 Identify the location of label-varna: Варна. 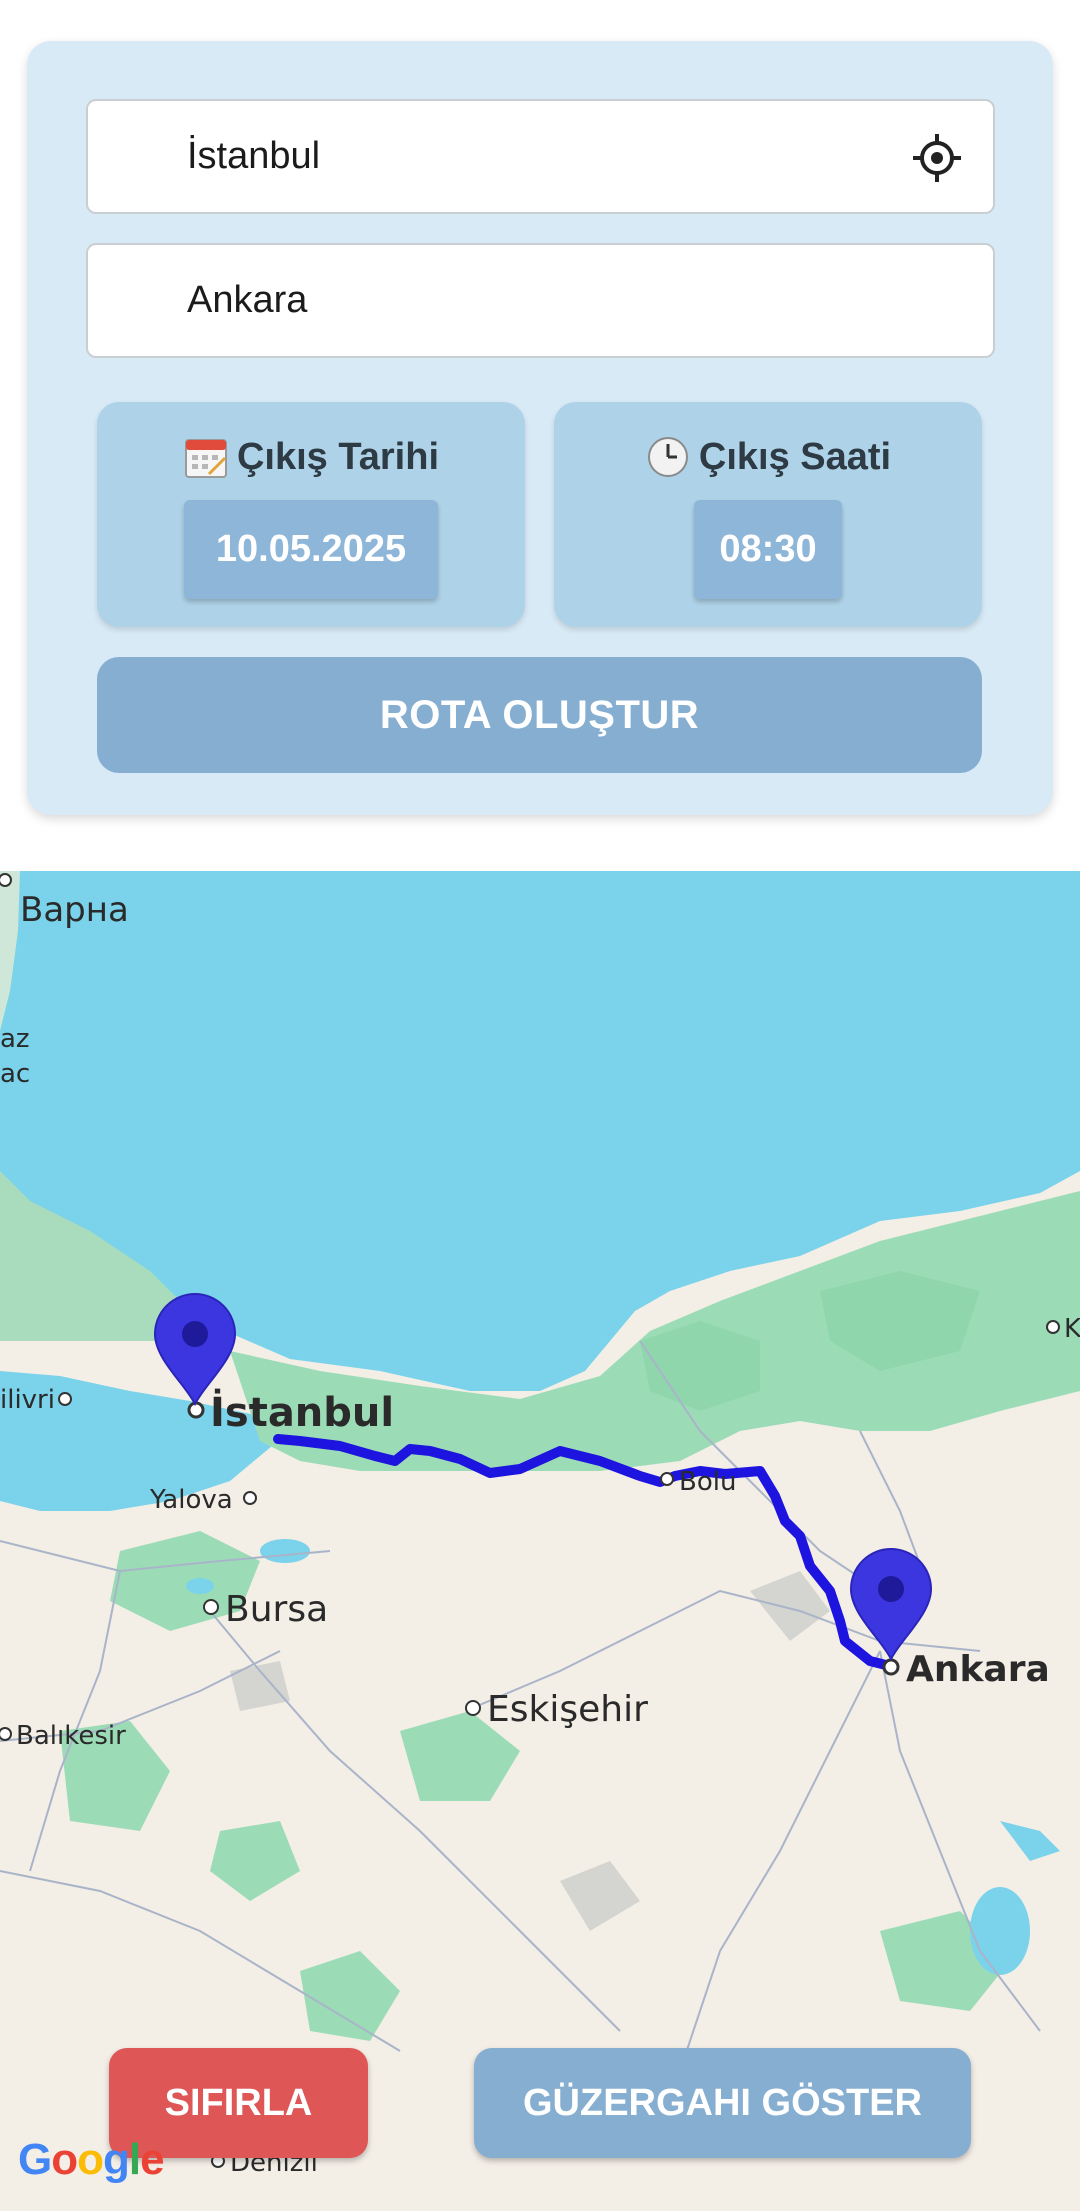
(74, 910).